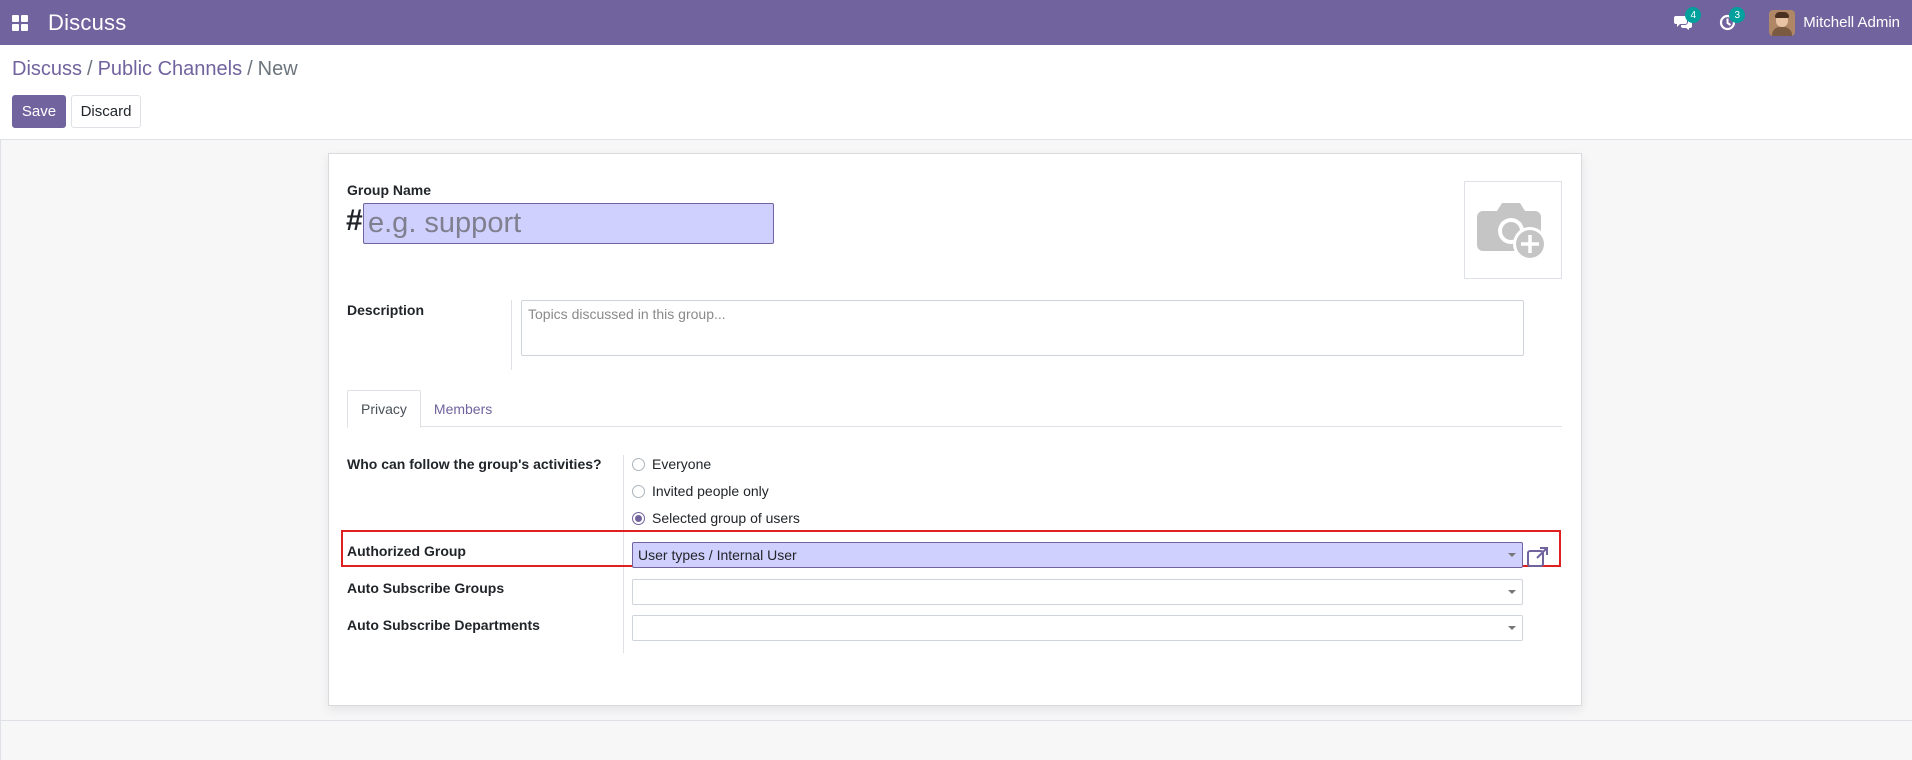  I want to click on breadcrumb-current: New, so click(277, 69).